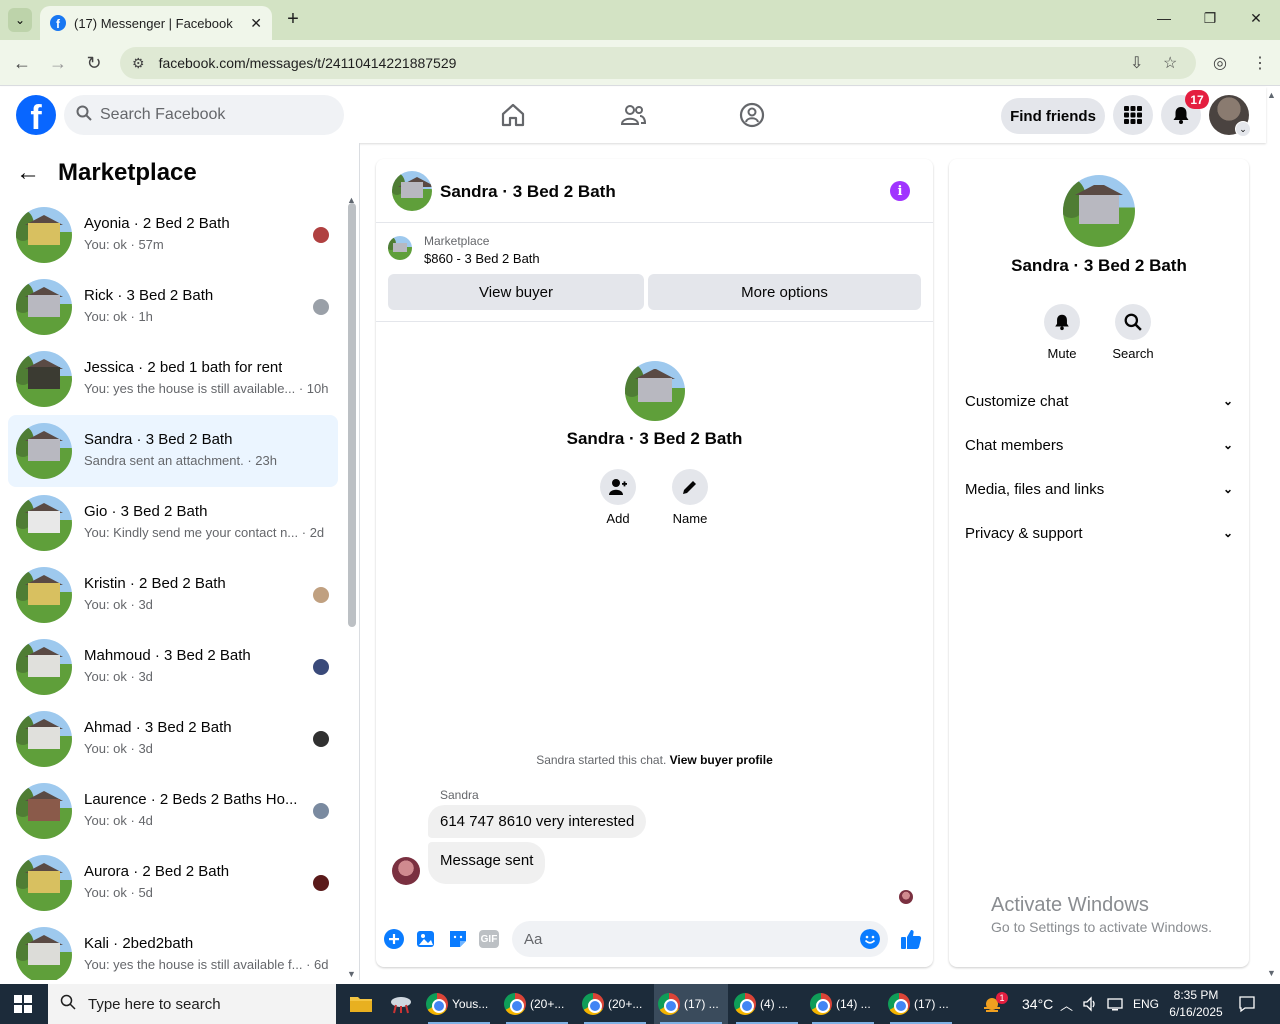 The width and height of the screenshot is (1280, 1024). What do you see at coordinates (58, 63) in the screenshot?
I see `forward-arrow-icon: →` at bounding box center [58, 63].